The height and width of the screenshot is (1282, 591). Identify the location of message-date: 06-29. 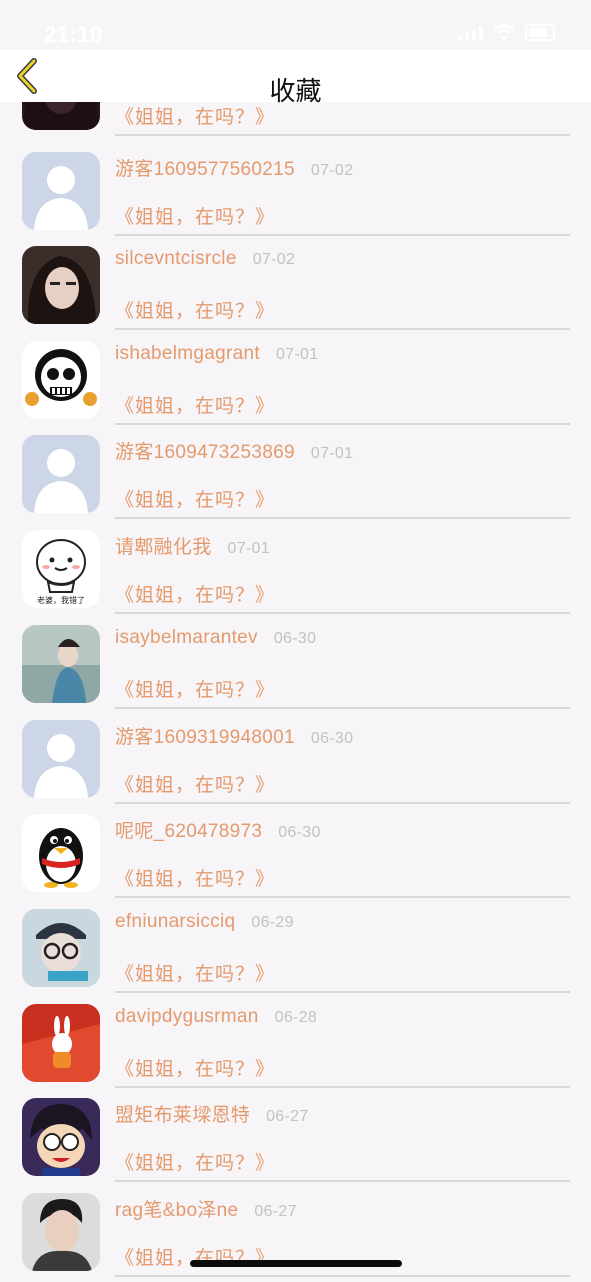
(272, 922).